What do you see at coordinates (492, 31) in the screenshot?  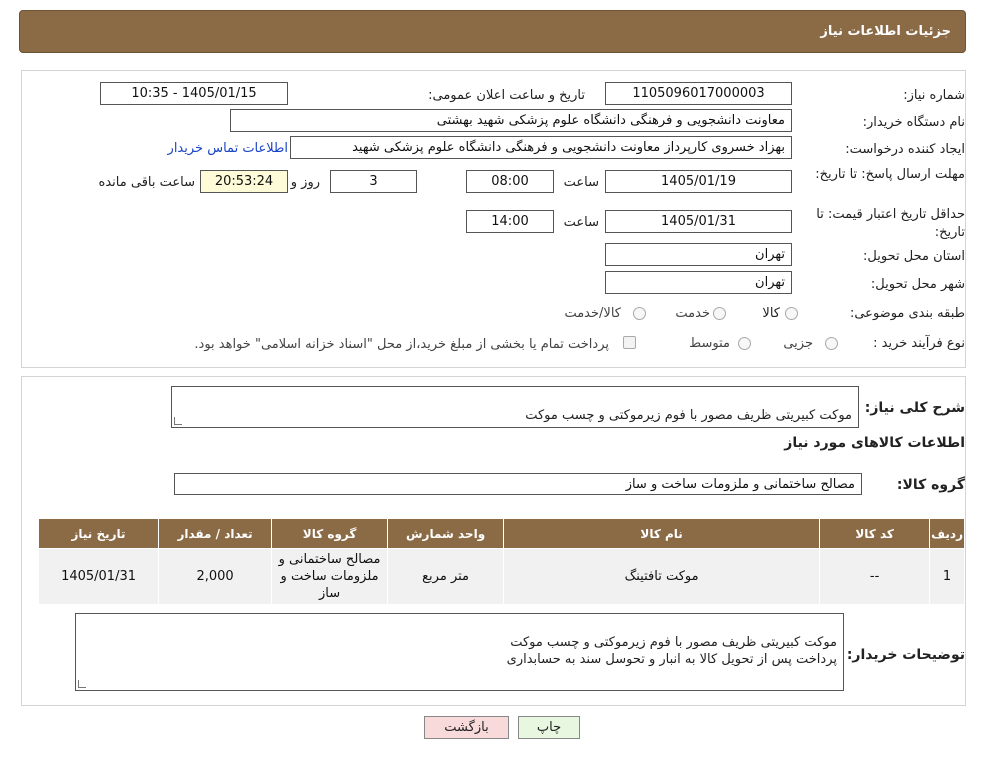 I see `page-header: جزئیات اطلاعات نیاز` at bounding box center [492, 31].